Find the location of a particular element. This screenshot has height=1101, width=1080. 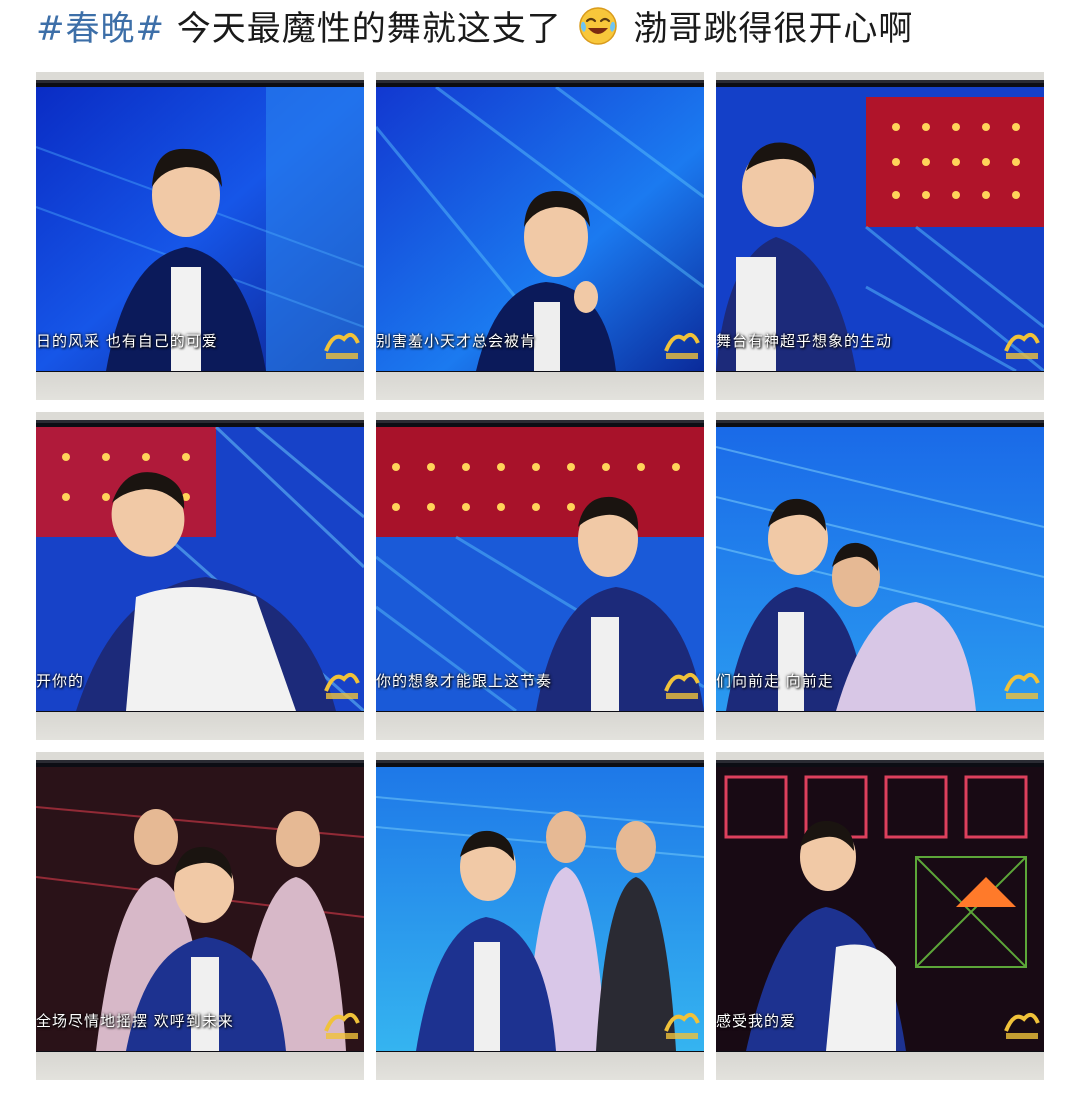

tv-frame: 别害羞小天才总会被肯 is located at coordinates (540, 229).